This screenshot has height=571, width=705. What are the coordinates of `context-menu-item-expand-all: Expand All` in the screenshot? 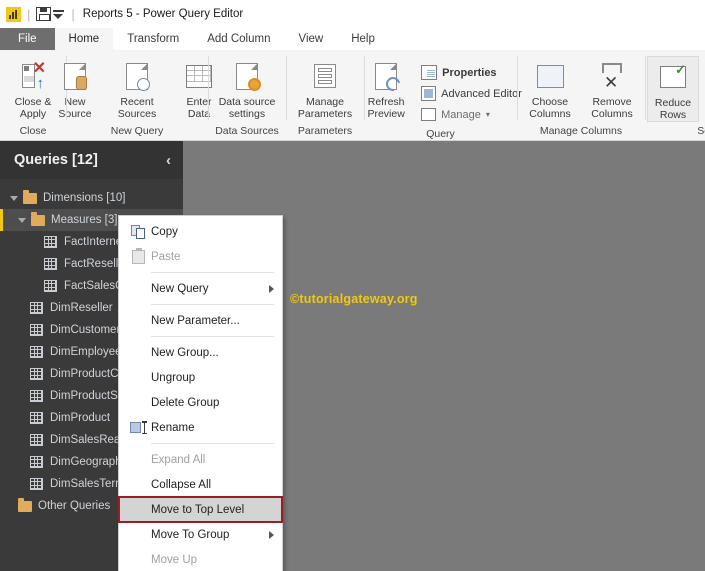 It's located at (200, 459).